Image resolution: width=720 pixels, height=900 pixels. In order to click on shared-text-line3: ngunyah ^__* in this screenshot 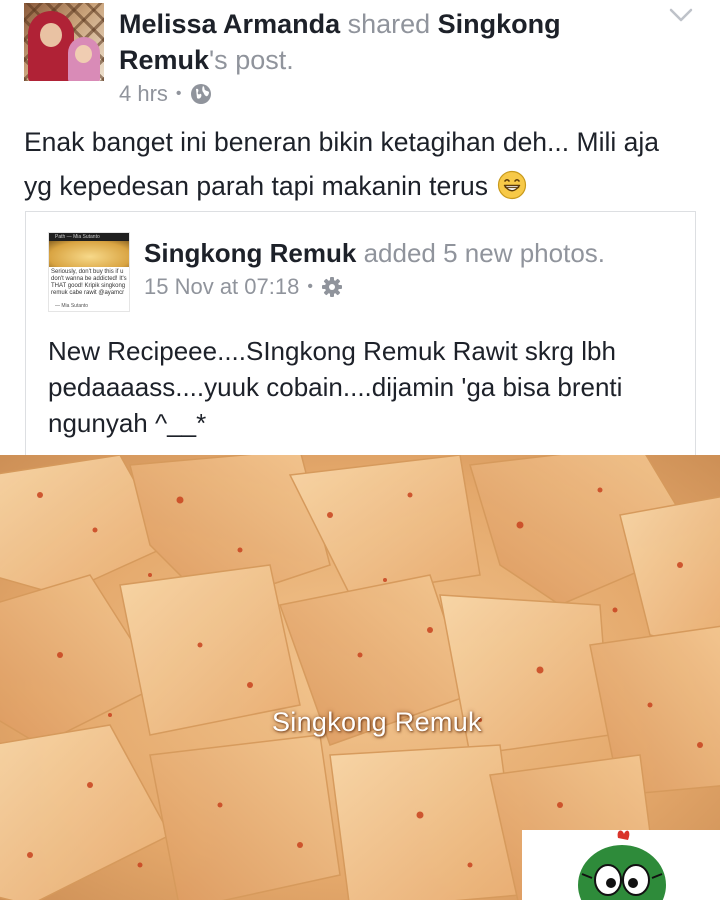, I will do `click(127, 423)`.